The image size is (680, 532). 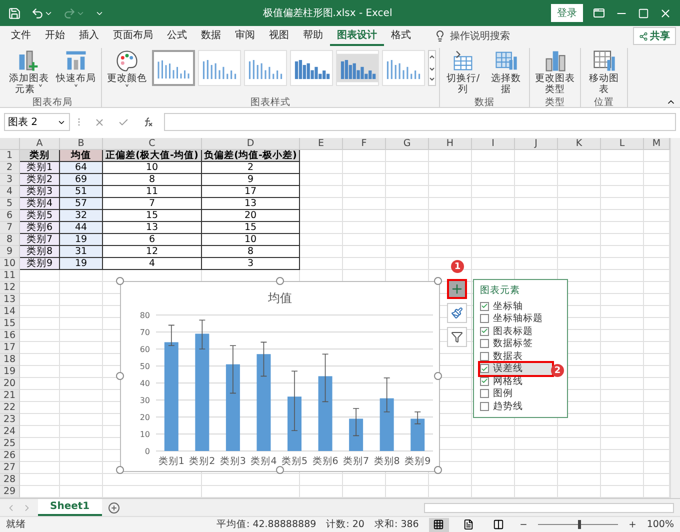 I want to click on undo-icon, so click(x=37, y=13).